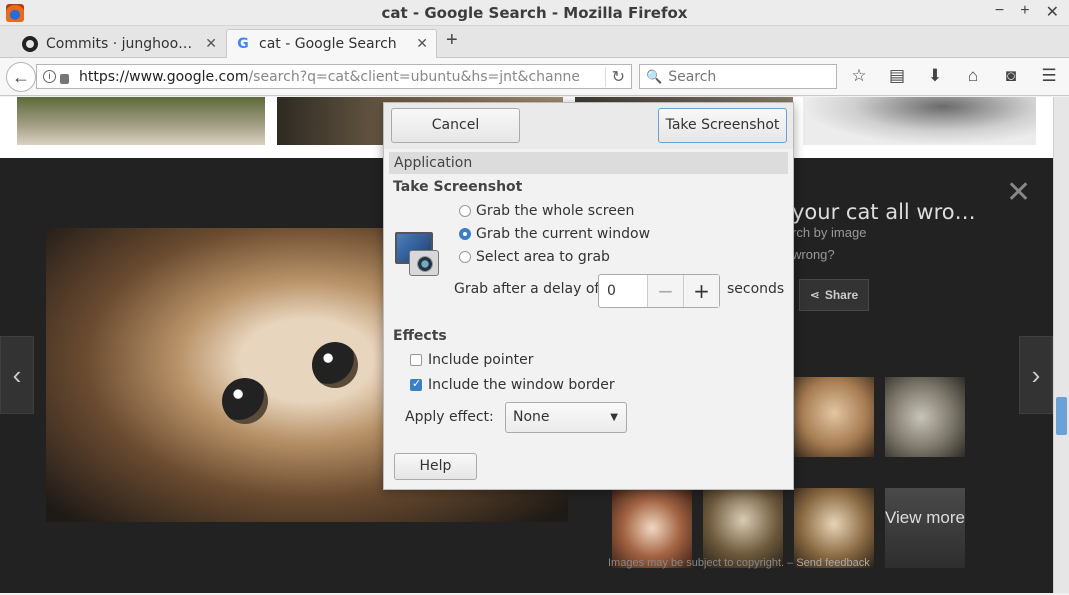  Describe the element at coordinates (756, 289) in the screenshot. I see `seconds-label: seconds` at that location.